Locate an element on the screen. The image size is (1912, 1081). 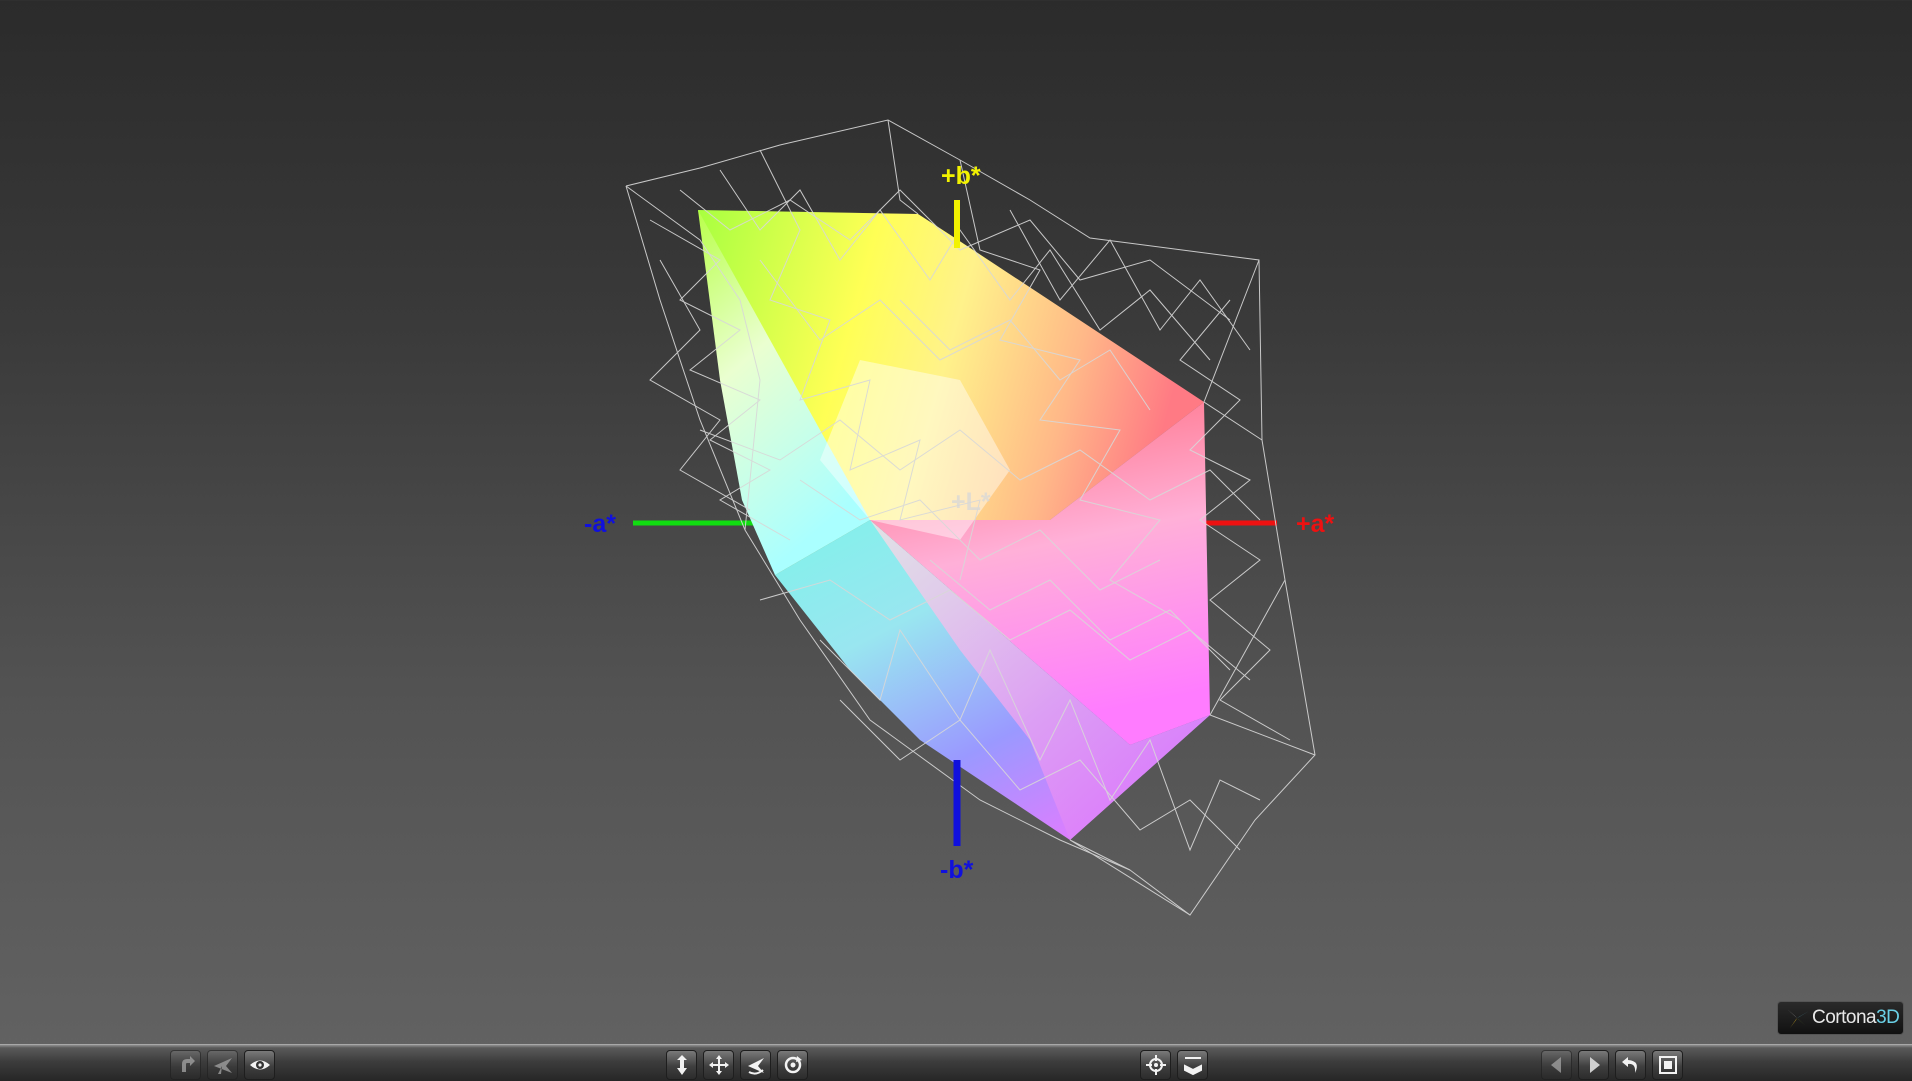
roll-icon is located at coordinates (793, 1065).